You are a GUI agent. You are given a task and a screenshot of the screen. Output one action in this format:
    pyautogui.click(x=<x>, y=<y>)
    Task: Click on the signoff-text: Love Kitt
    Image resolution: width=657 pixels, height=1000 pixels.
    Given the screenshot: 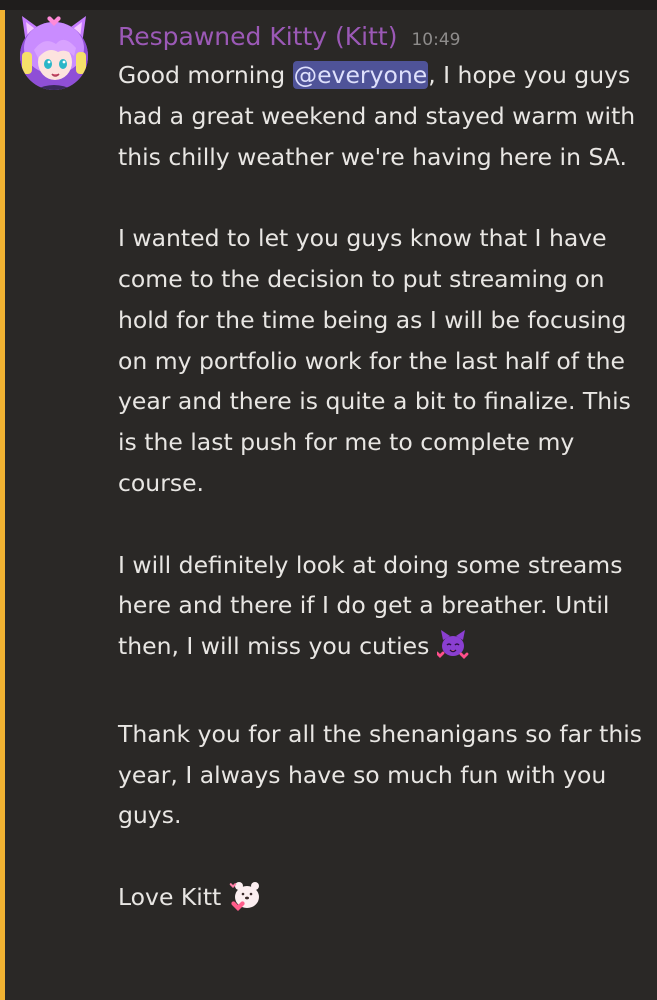 What is the action you would take?
    pyautogui.click(x=170, y=896)
    